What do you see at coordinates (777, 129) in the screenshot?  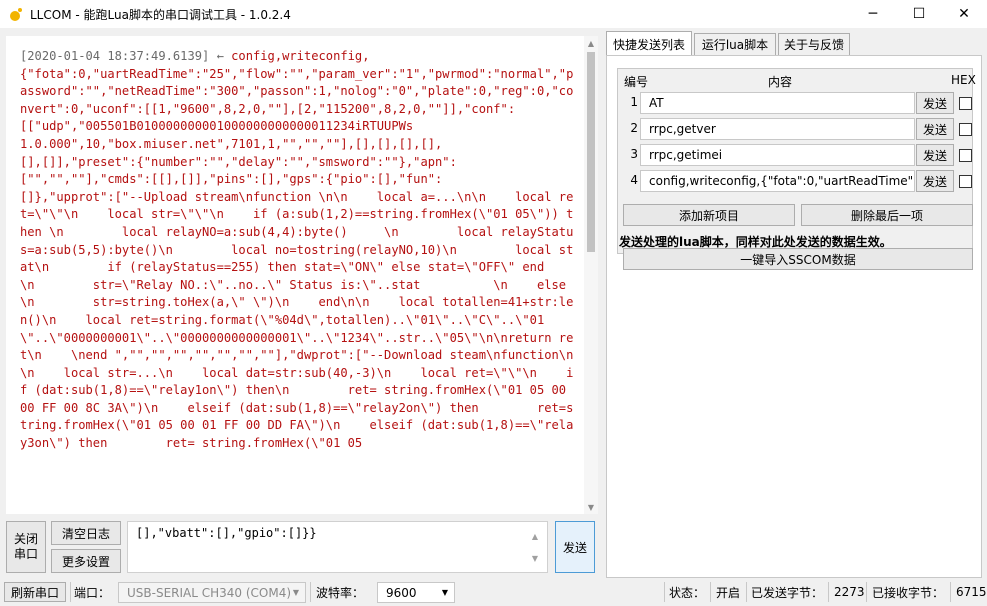 I see `row-content-field: rrpc,getver` at bounding box center [777, 129].